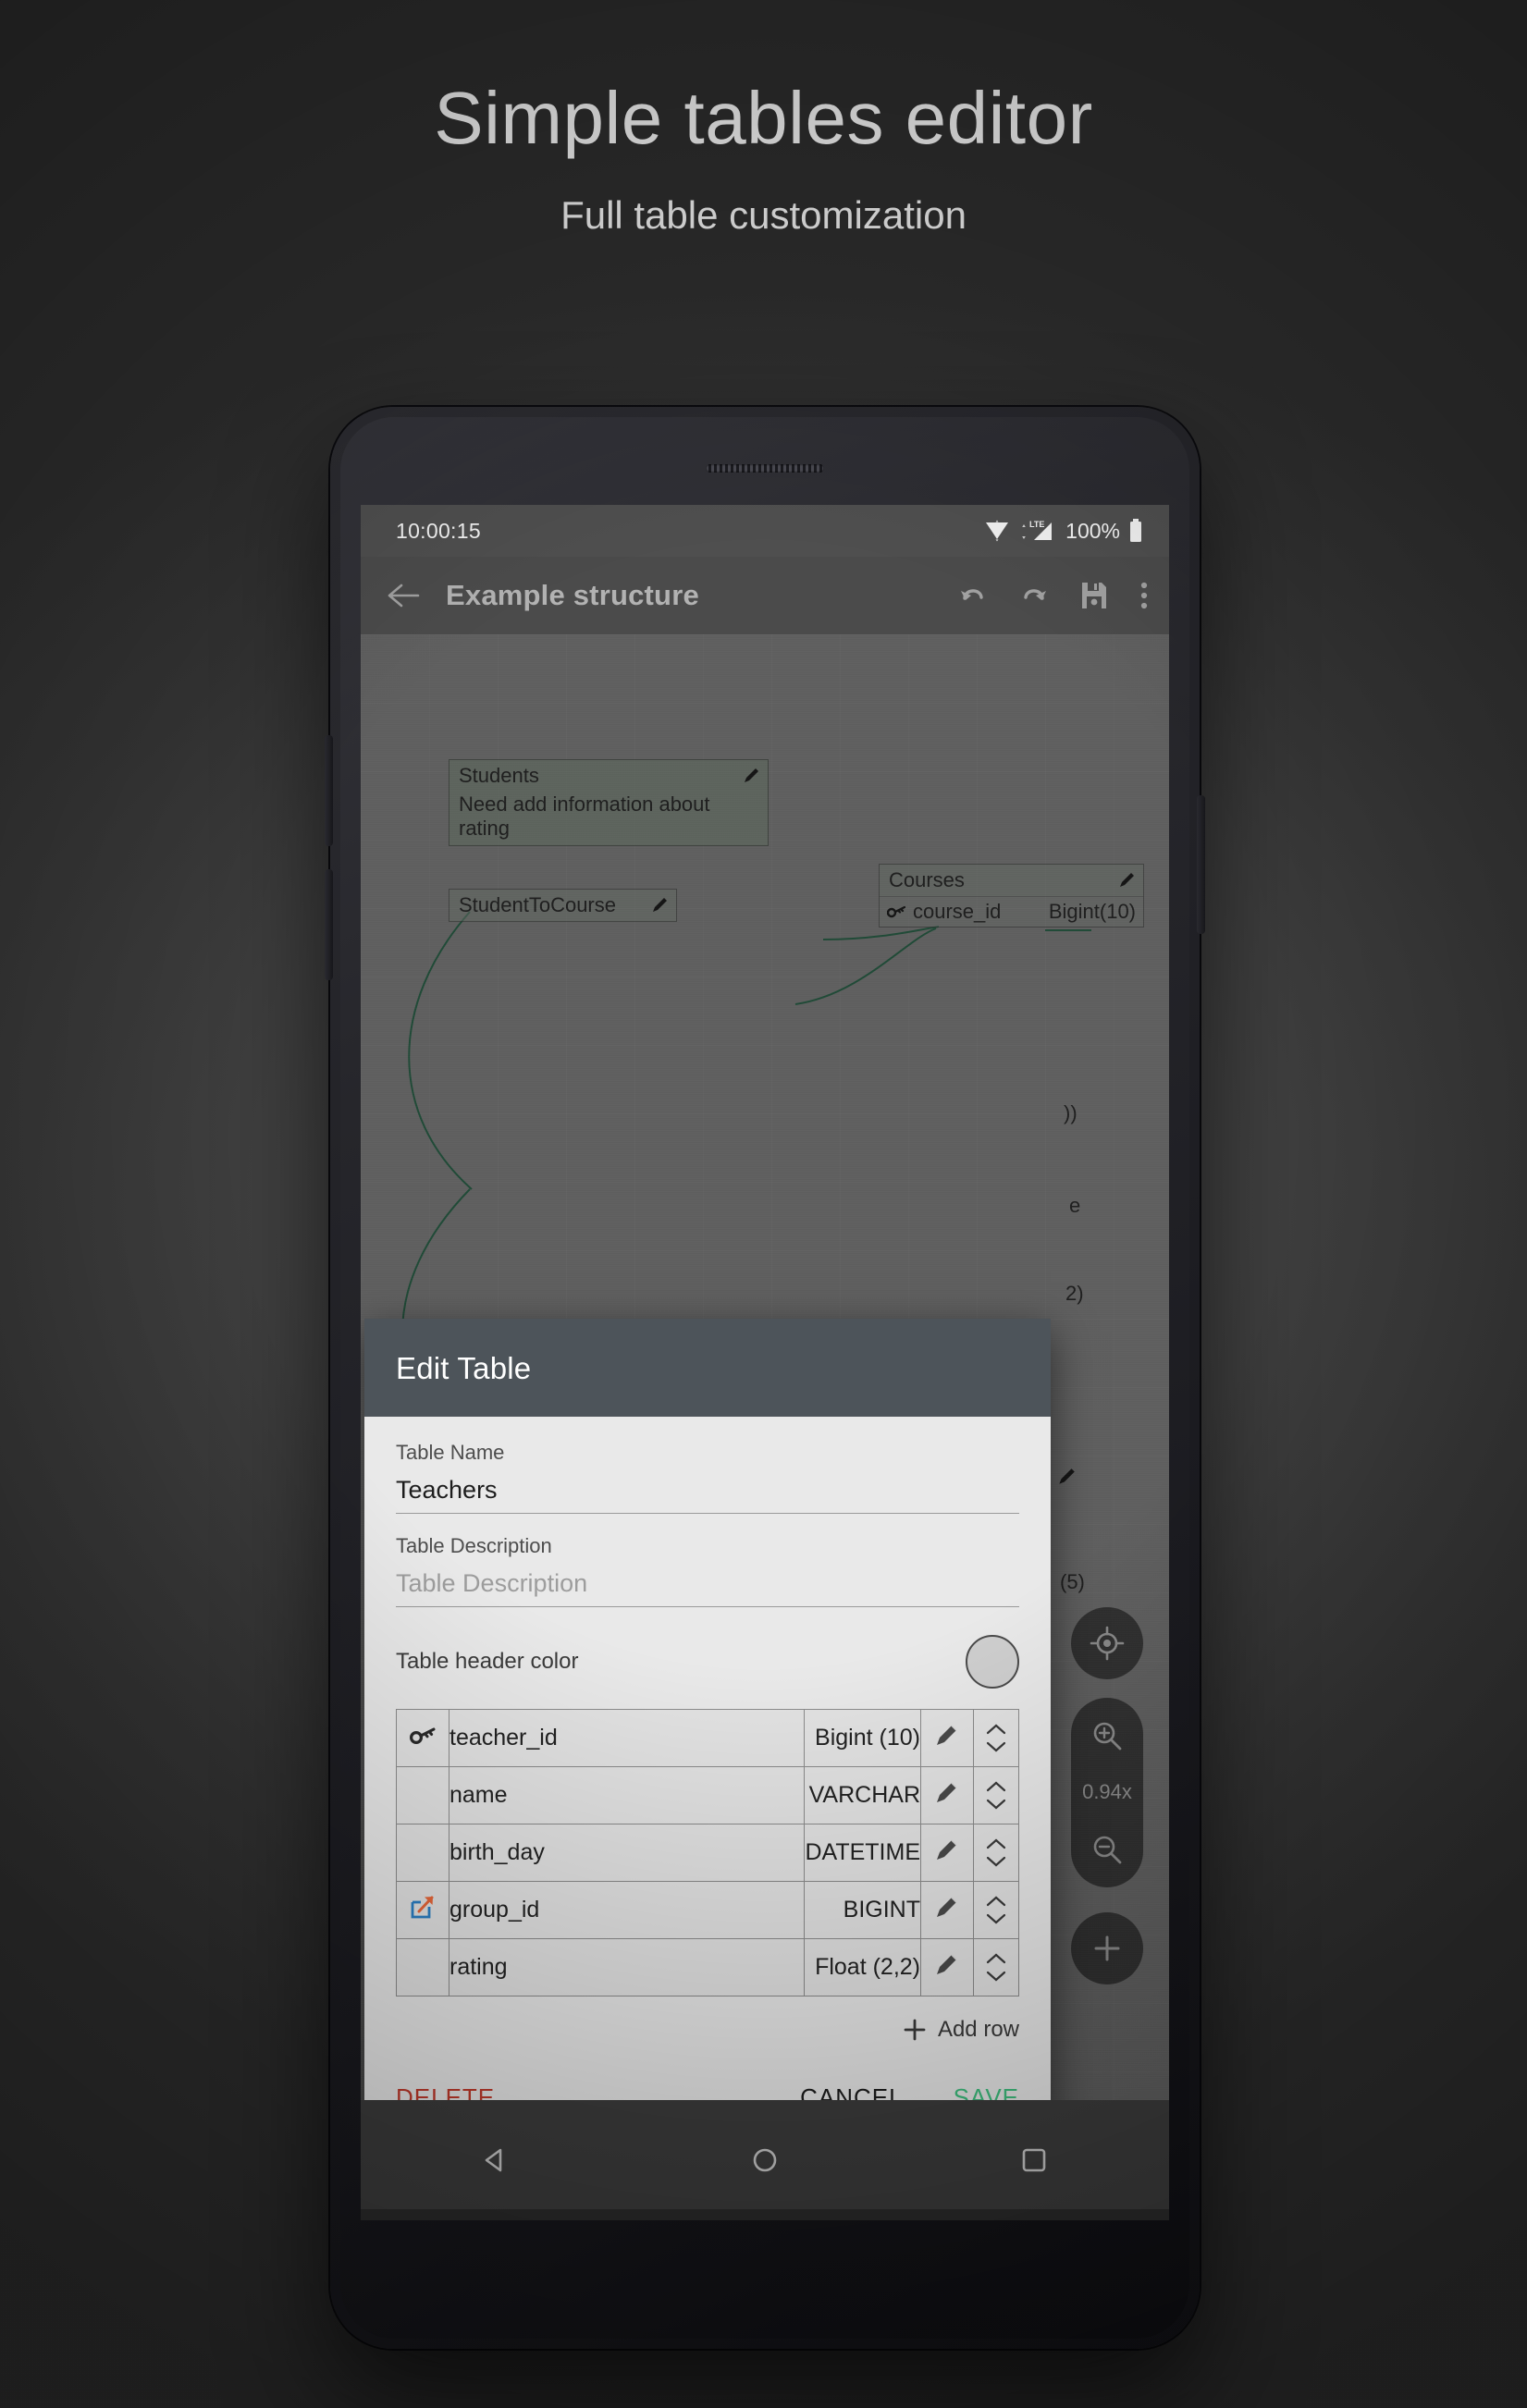 The height and width of the screenshot is (2408, 1527). I want to click on color-swatch-button, so click(992, 1662).